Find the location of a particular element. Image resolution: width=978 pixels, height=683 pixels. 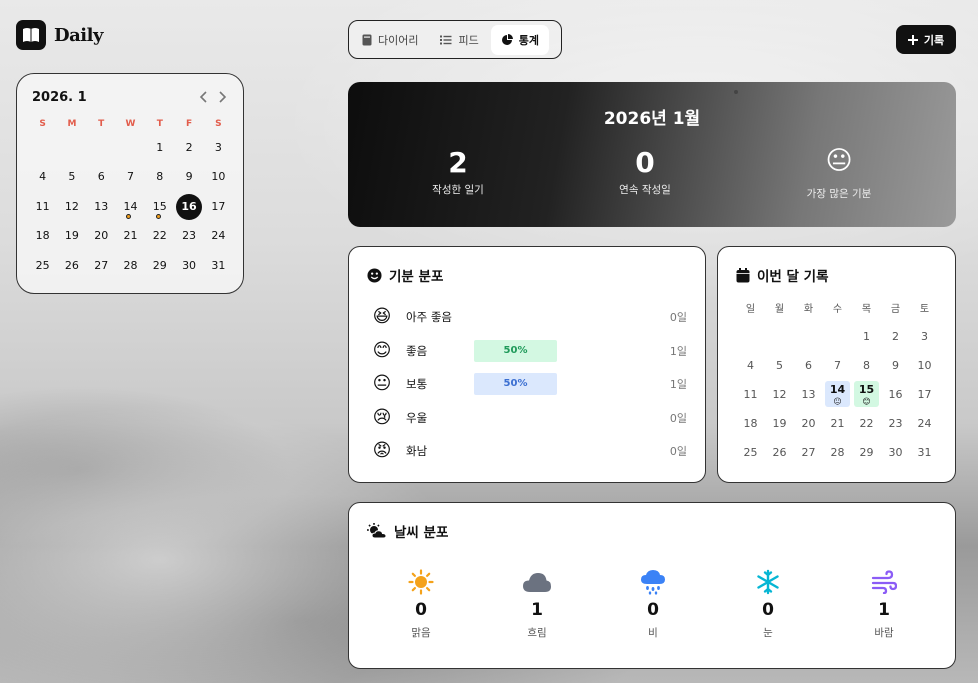

stat-top-mood: 😐 가장 많은 기분 is located at coordinates (839, 173).